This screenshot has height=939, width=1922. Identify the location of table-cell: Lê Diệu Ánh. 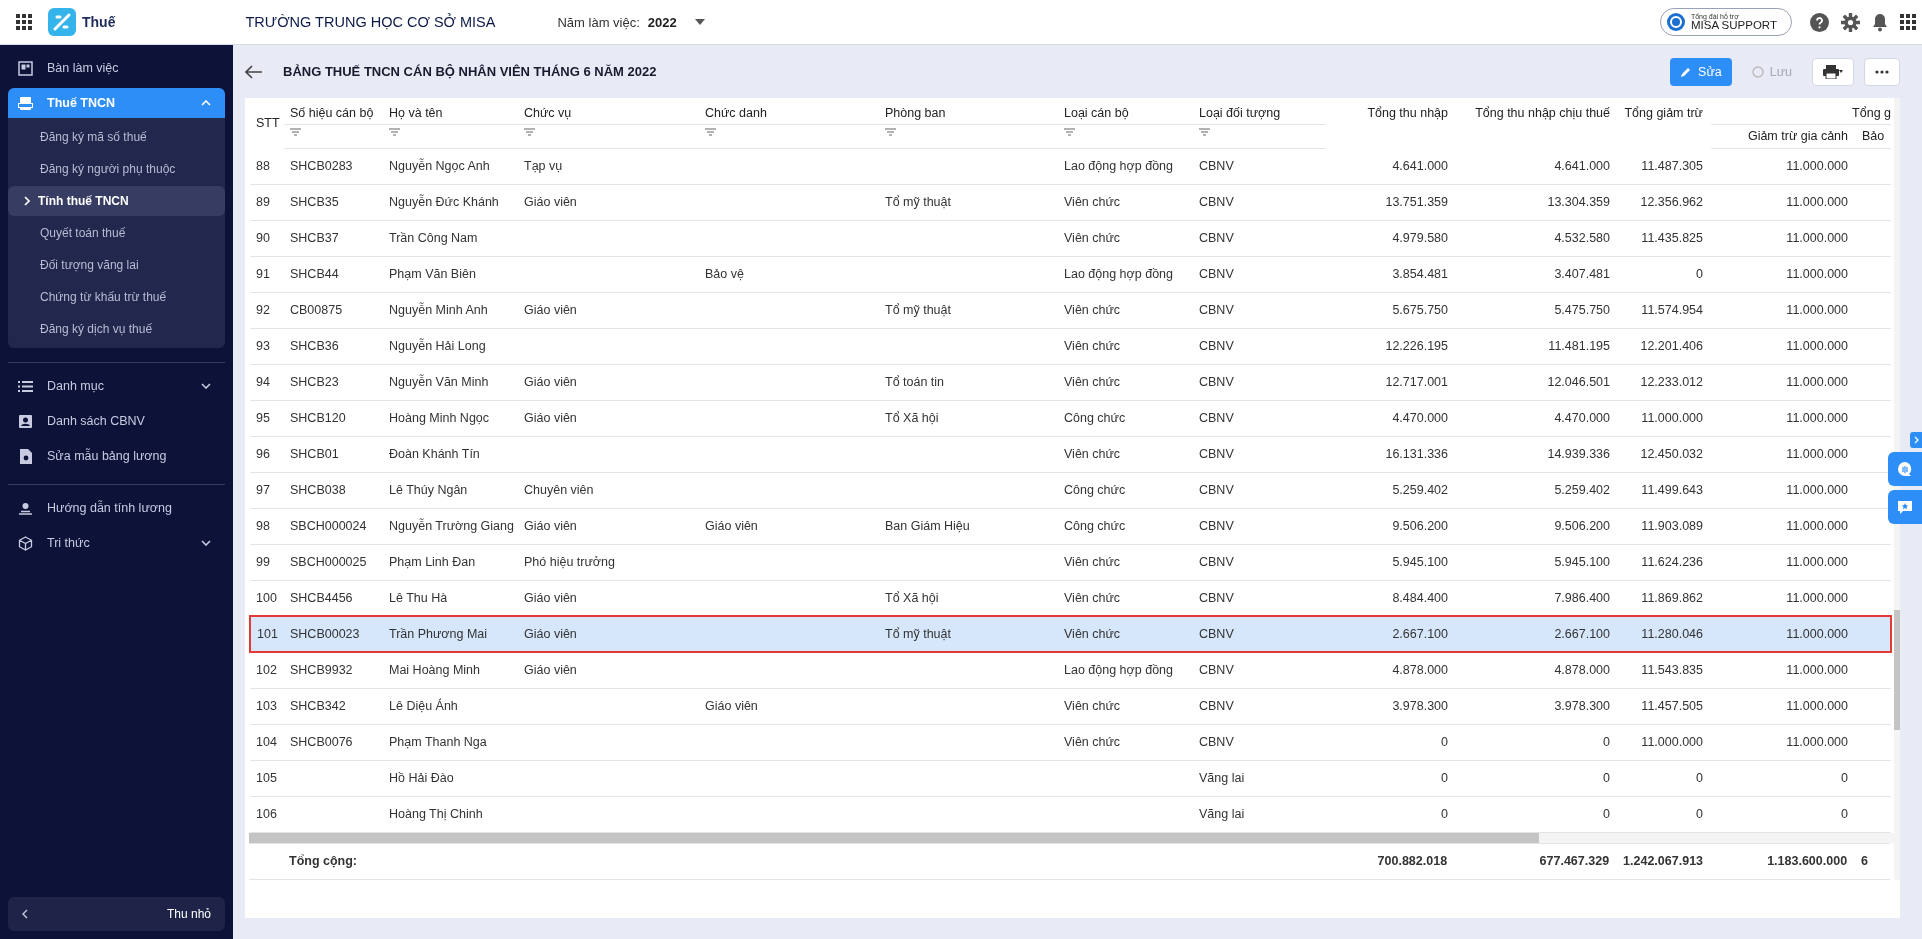
(423, 706).